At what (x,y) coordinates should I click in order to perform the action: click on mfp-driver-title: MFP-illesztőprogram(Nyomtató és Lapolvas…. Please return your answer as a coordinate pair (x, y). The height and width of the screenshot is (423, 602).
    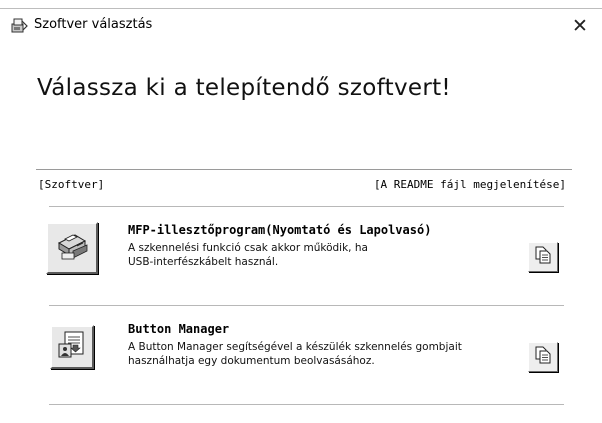
    Looking at the image, I should click on (280, 230).